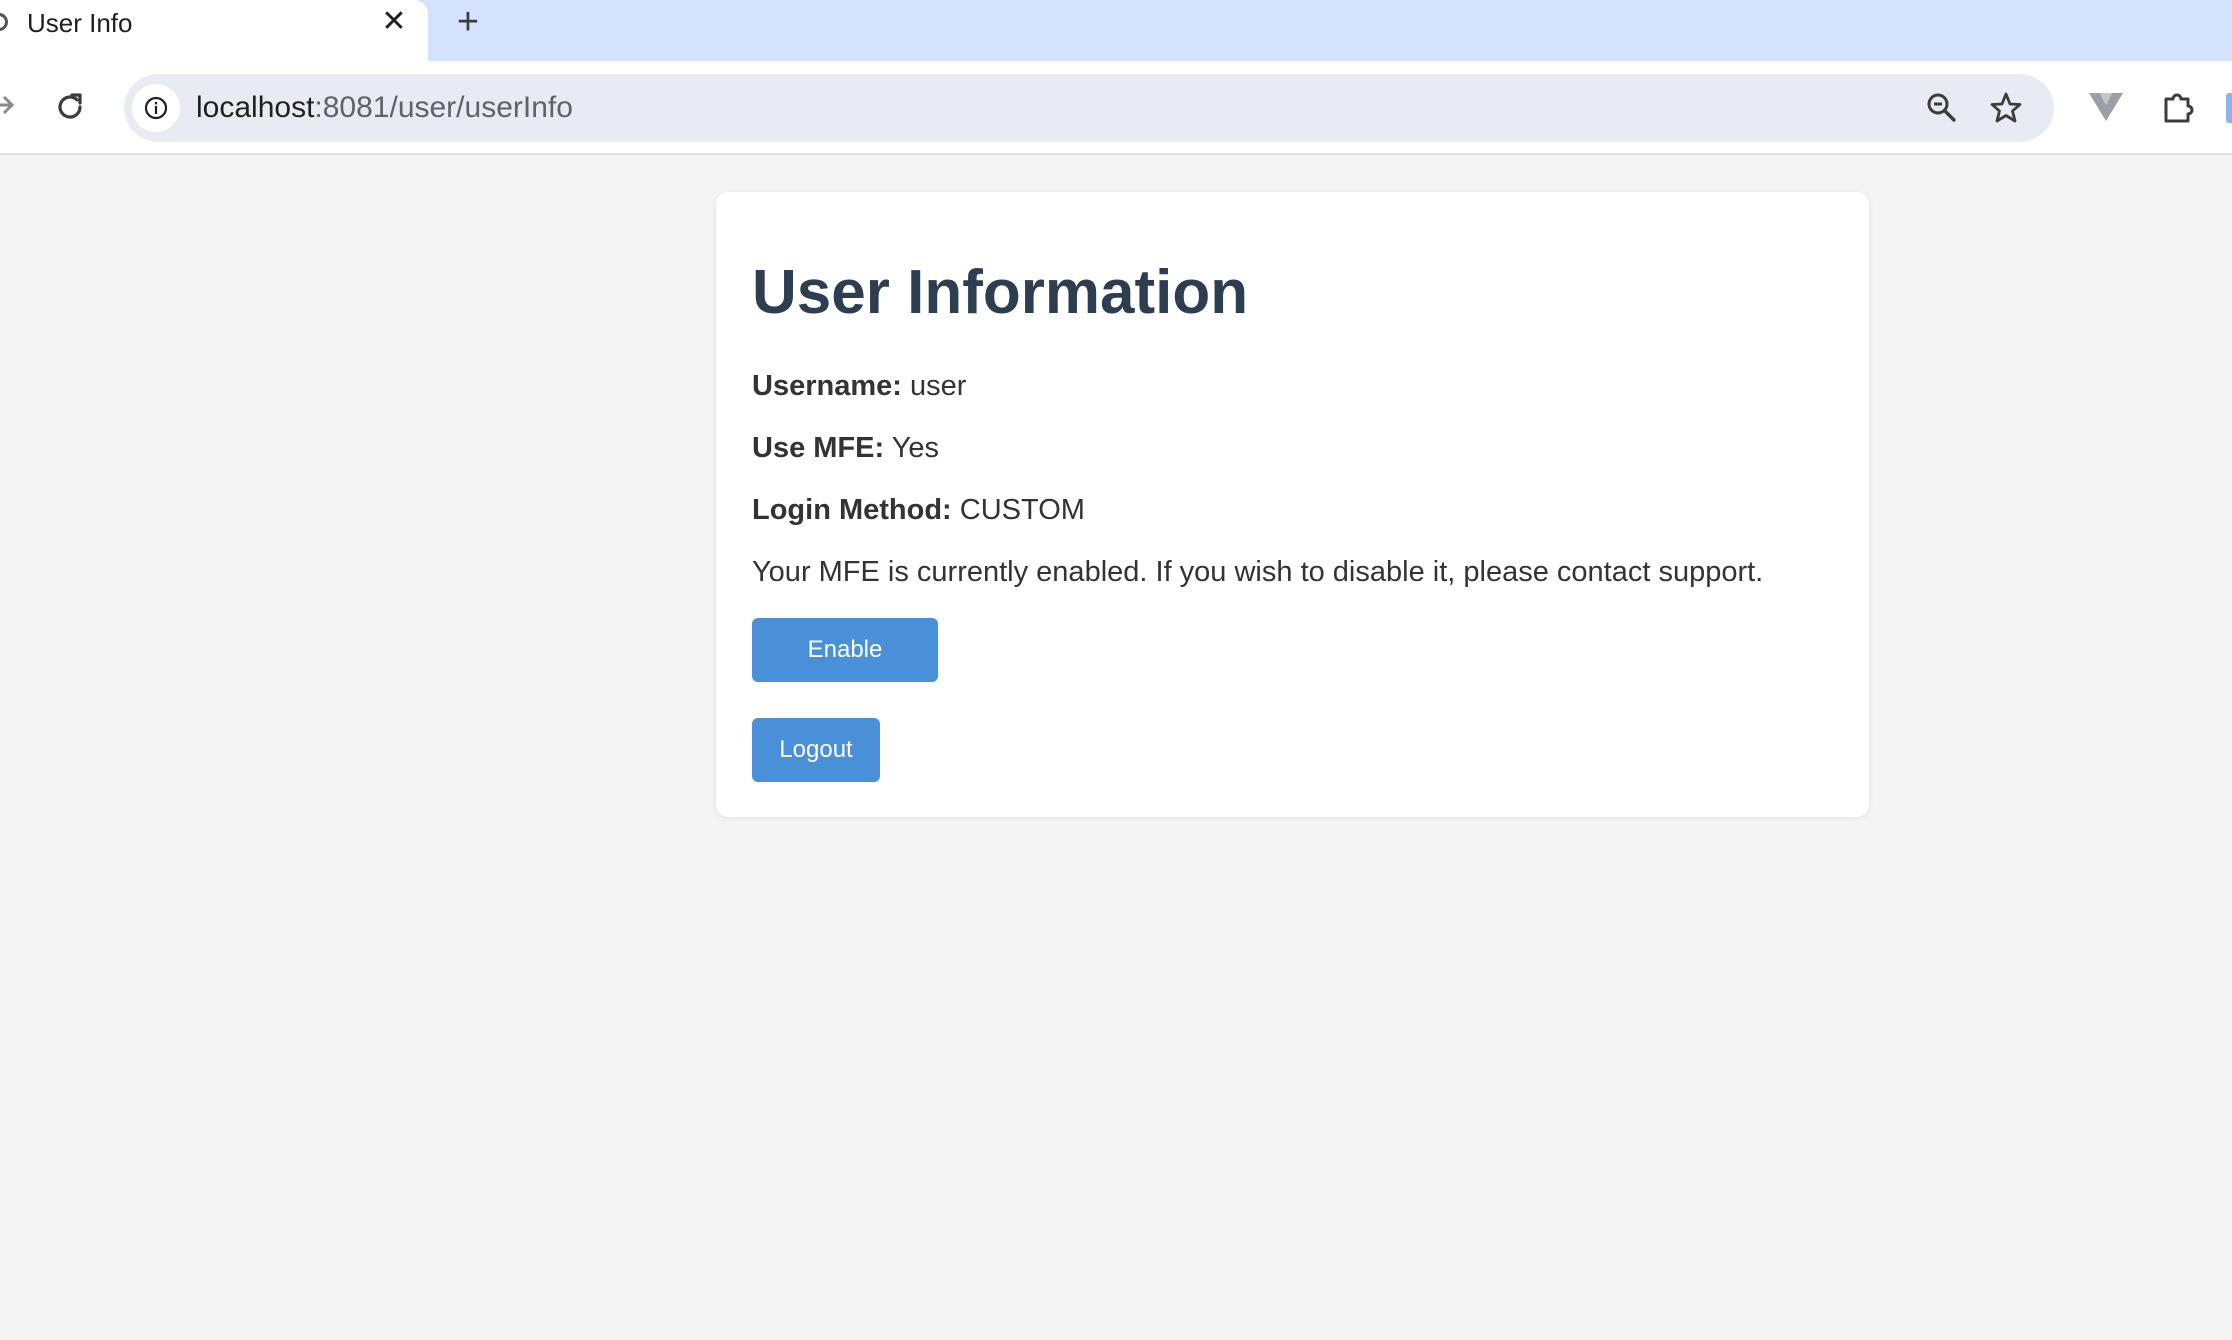 The height and width of the screenshot is (1340, 2232). I want to click on reload-icon, so click(70, 107).